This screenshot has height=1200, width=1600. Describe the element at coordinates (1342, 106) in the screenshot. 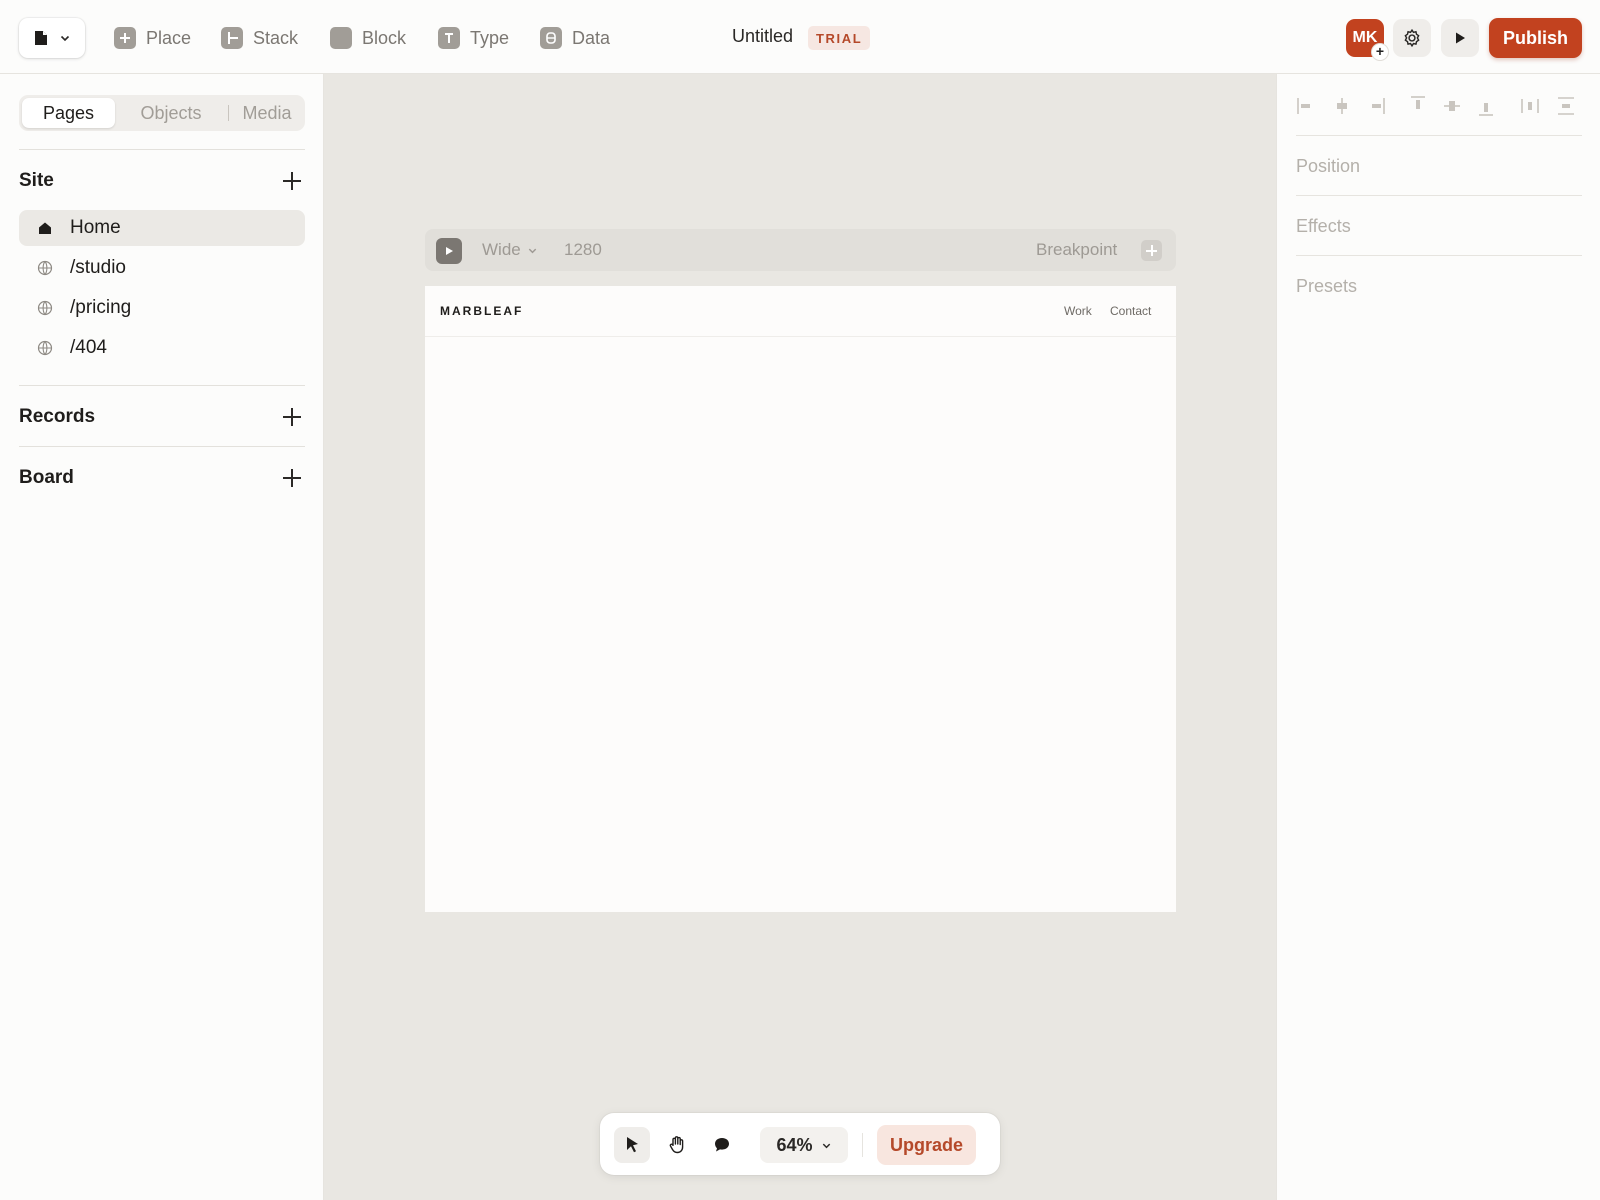

I see `align-center-horizontal-icon` at that location.